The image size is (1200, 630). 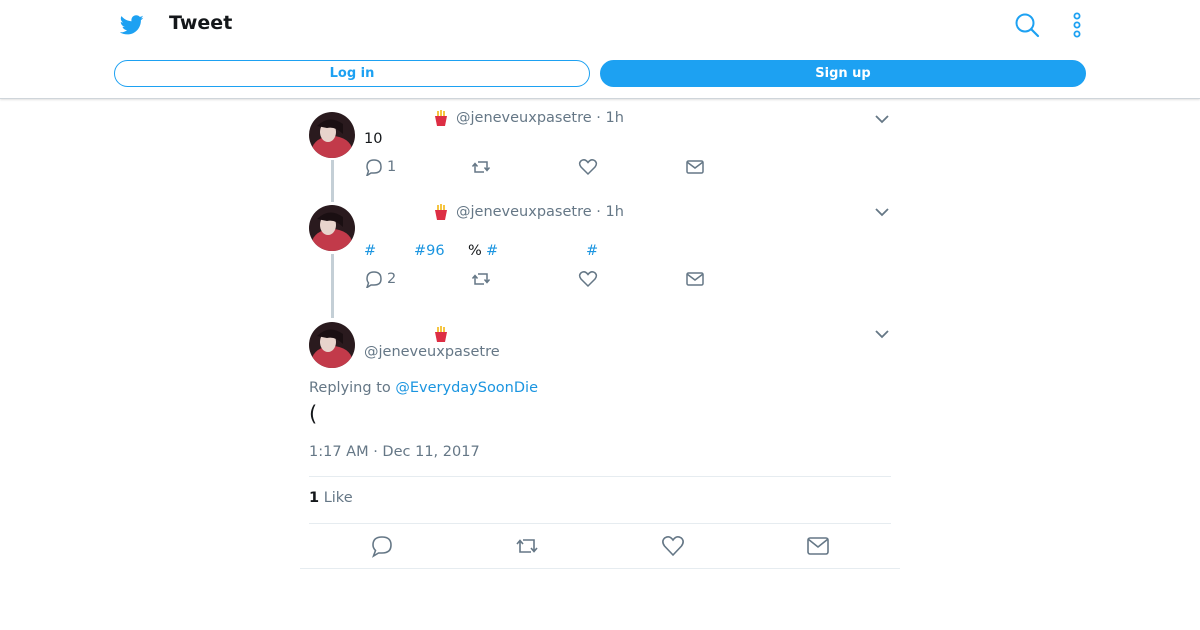 What do you see at coordinates (352, 73) in the screenshot?
I see `log-in-button: Log in` at bounding box center [352, 73].